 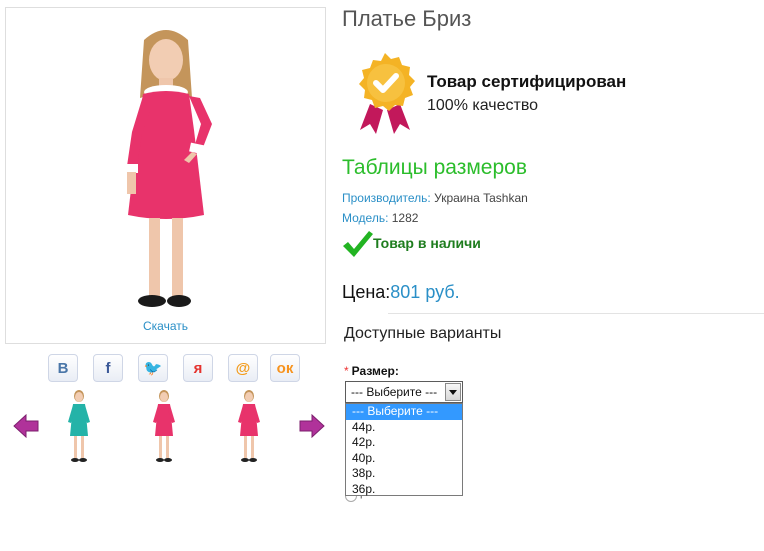 What do you see at coordinates (425, 292) in the screenshot?
I see `price-value: 801 руб.` at bounding box center [425, 292].